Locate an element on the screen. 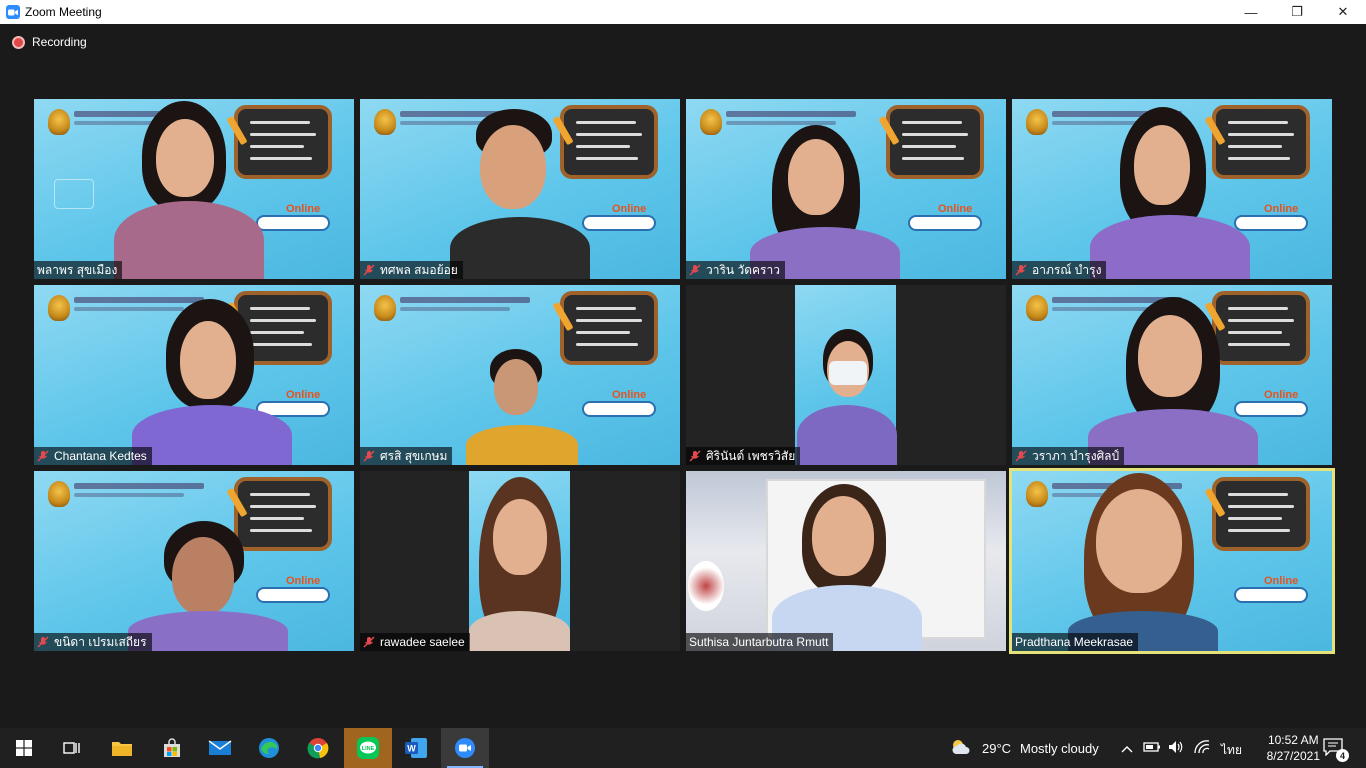 Image resolution: width=1366 pixels, height=768 pixels. video-tile-2: Online ทศพล สมอย้อย is located at coordinates (520, 189).